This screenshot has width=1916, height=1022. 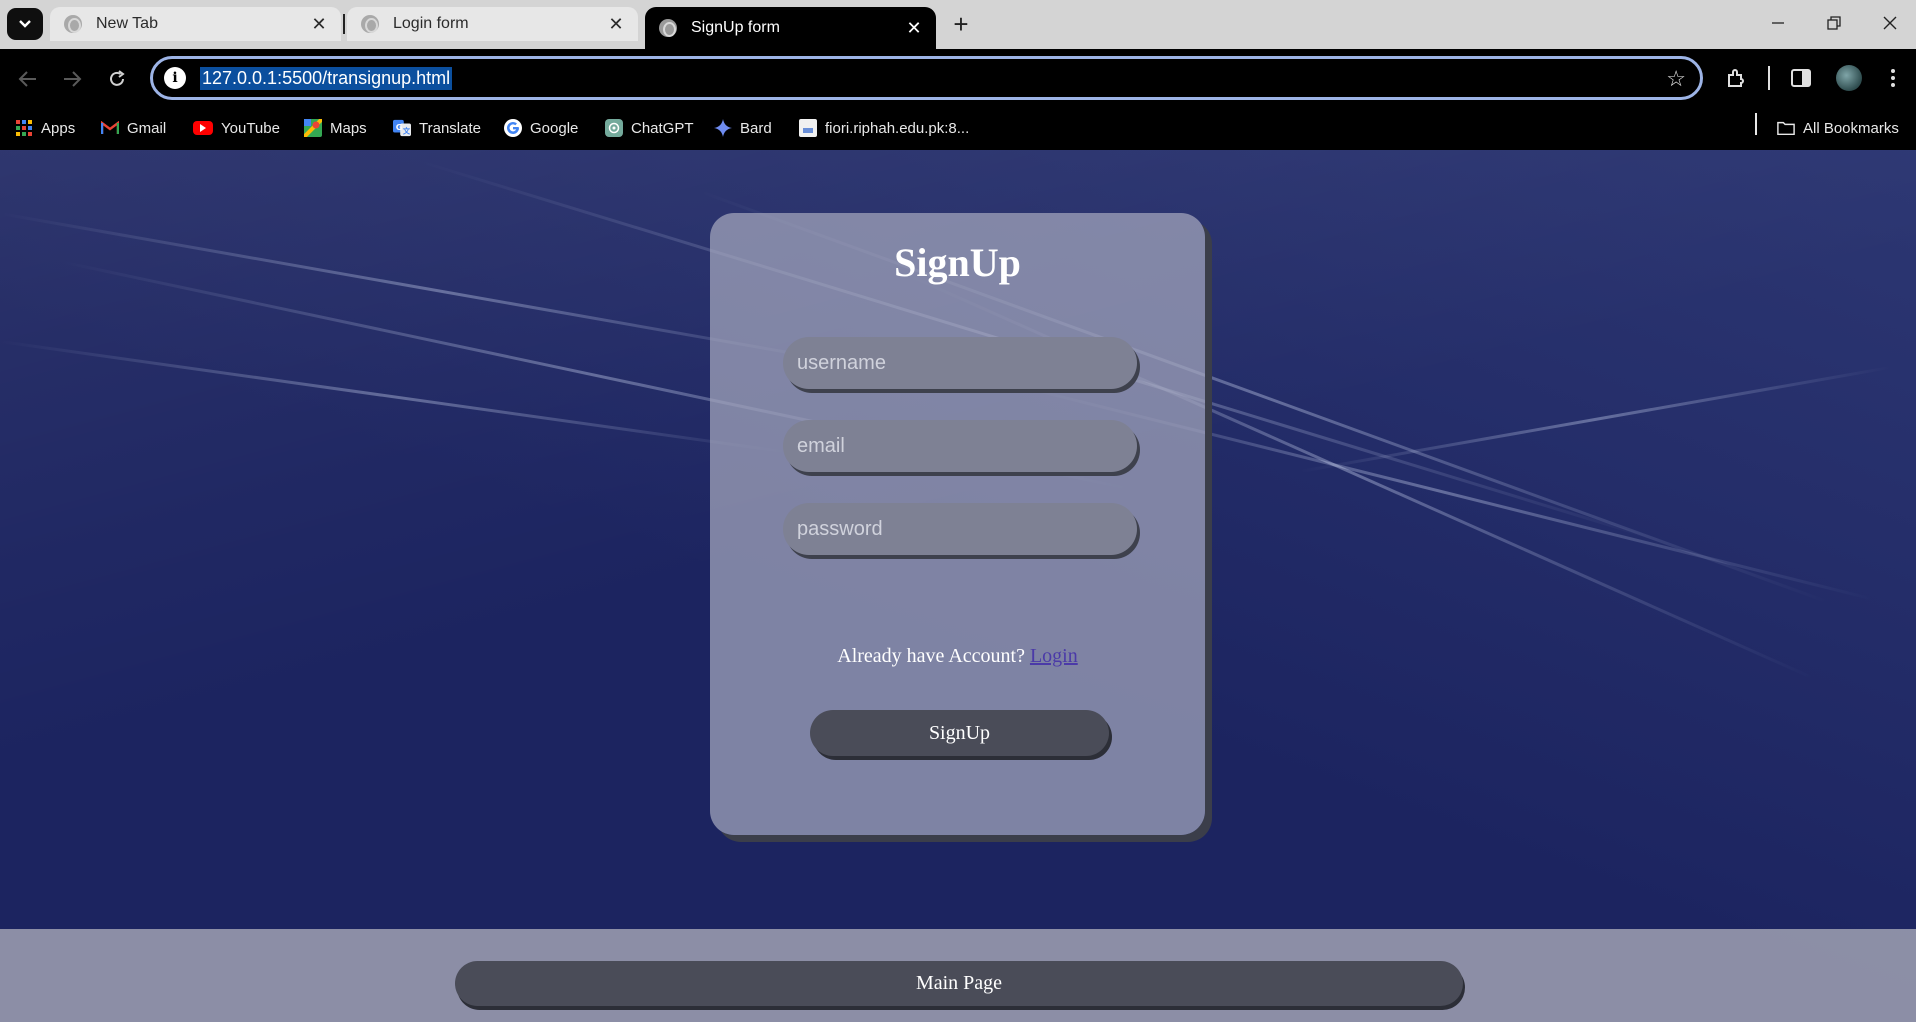 I want to click on translate-icon: G文, so click(x=402, y=128).